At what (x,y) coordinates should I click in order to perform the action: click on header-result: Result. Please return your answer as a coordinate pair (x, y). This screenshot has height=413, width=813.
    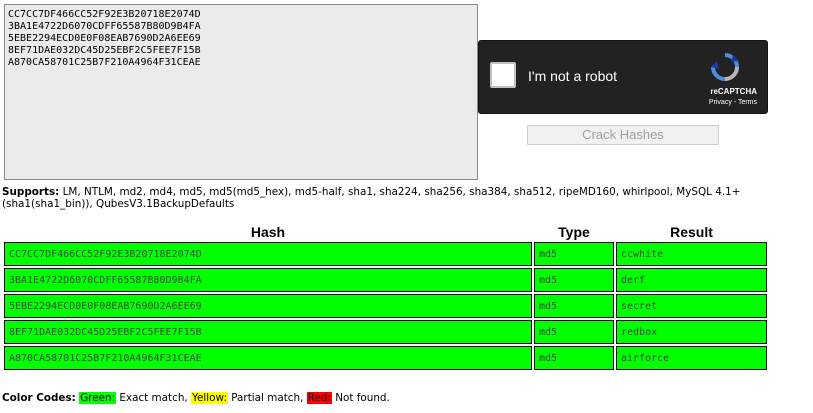
    Looking at the image, I should click on (691, 232).